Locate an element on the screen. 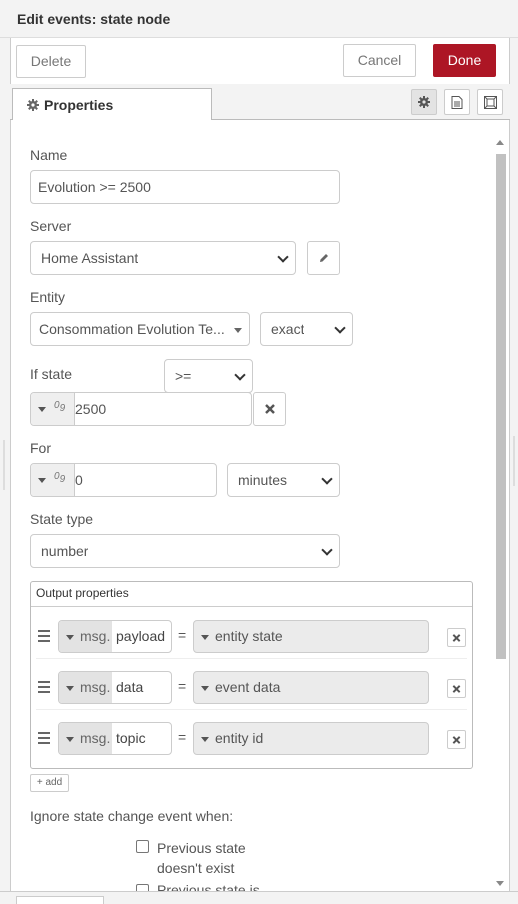 Image resolution: width=518 pixels, height=904 pixels. scrollbar-thumb is located at coordinates (501, 406).